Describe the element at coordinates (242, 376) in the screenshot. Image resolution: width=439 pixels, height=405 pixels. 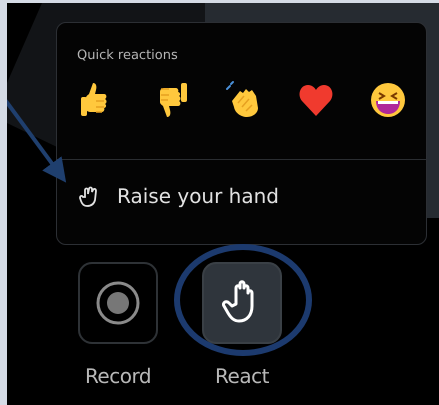
I see `button-label: React` at that location.